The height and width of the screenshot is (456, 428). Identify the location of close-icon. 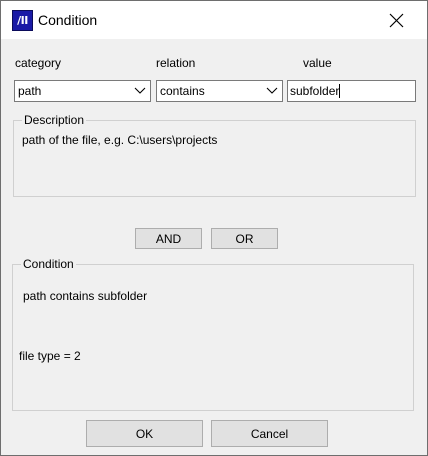
(397, 20).